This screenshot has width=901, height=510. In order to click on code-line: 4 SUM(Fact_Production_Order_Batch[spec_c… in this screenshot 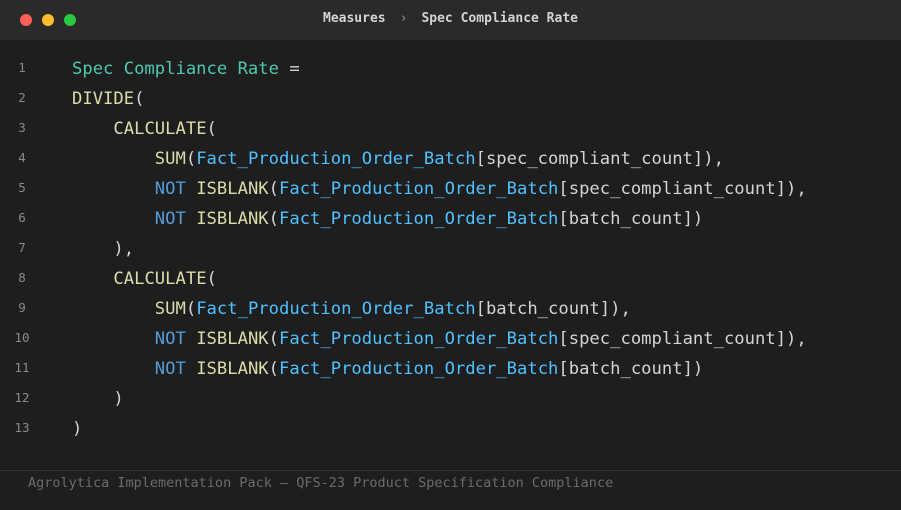, I will do `click(450, 159)`.